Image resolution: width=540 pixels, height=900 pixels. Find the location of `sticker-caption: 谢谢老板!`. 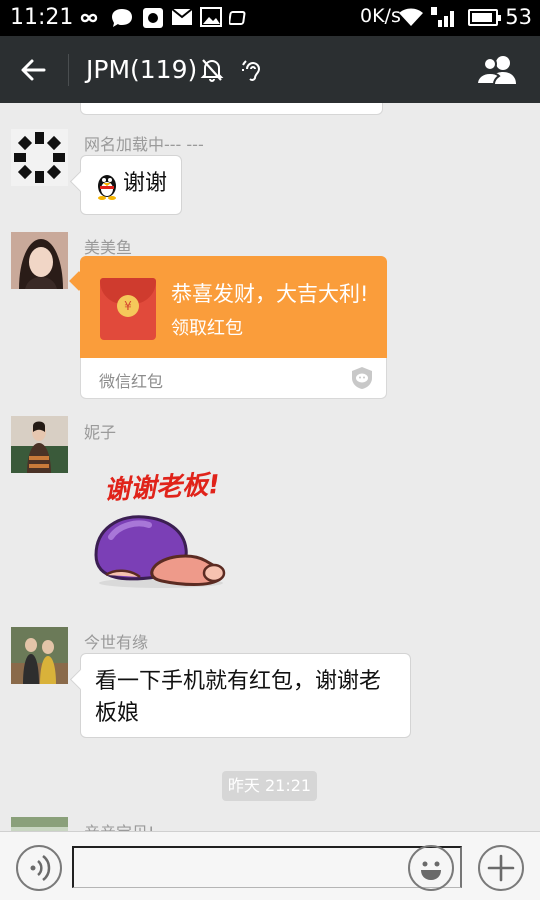

sticker-caption: 谢谢老板! is located at coordinates (162, 488).